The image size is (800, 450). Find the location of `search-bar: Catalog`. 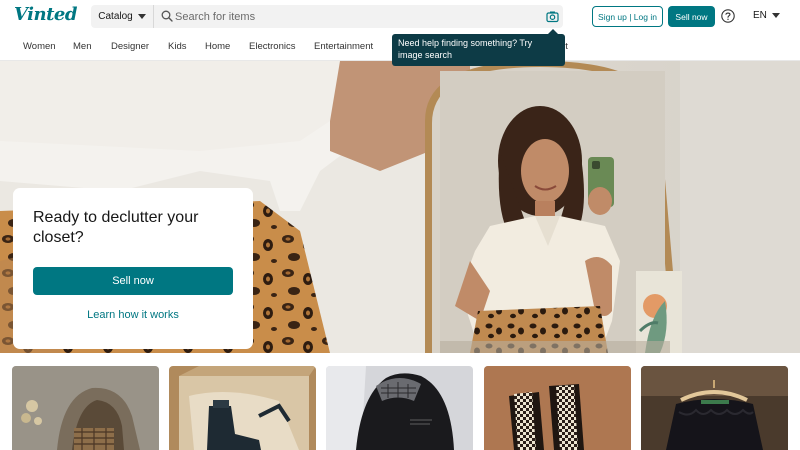

search-bar: Catalog is located at coordinates (327, 16).